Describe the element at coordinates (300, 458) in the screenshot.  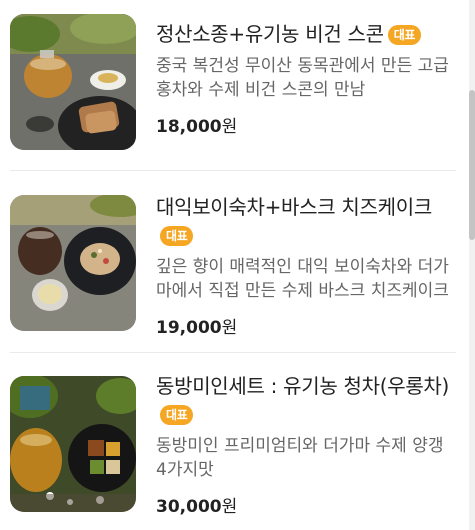
I see `product-description: 동방미인 프리미엄티와 더가마 수제 양갱 4가지맛` at that location.